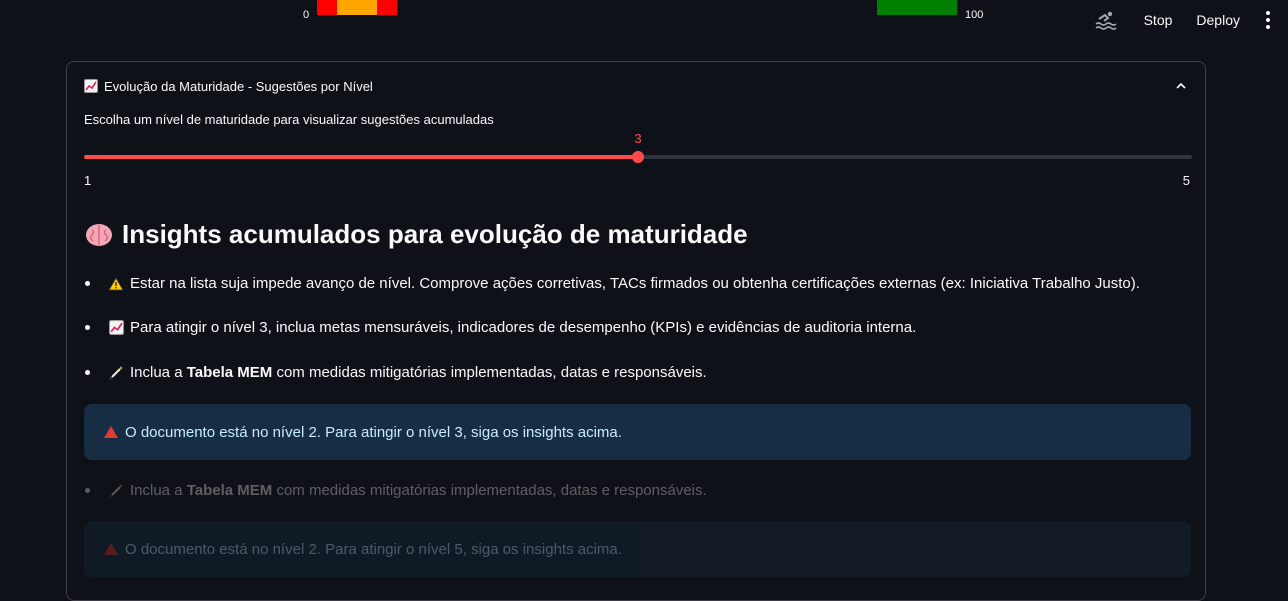  What do you see at coordinates (1106, 20) in the screenshot?
I see `swimmer-icon` at bounding box center [1106, 20].